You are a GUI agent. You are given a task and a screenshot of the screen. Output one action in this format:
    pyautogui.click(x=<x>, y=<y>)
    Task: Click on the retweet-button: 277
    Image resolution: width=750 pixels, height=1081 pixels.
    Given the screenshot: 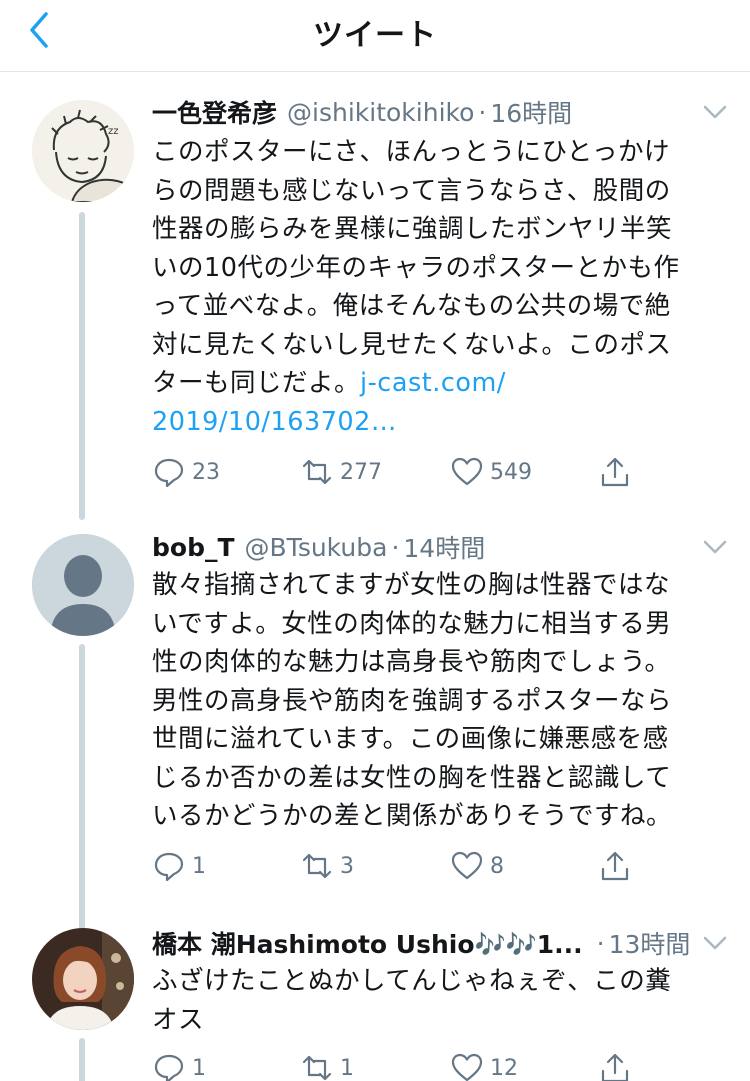 What is the action you would take?
    pyautogui.click(x=341, y=472)
    